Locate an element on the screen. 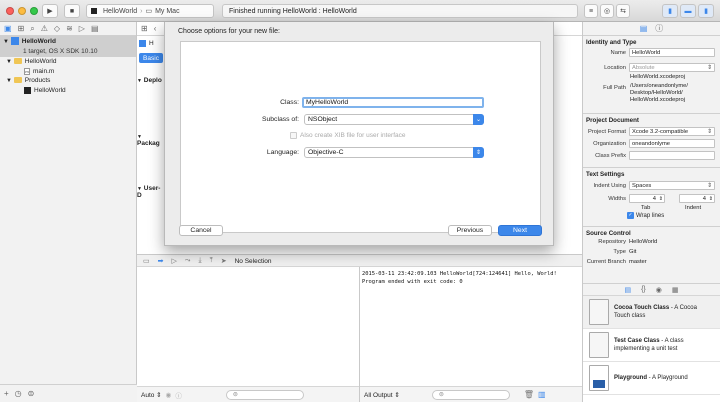 The width and height of the screenshot is (720, 402). test-icon: ◇ is located at coordinates (57, 28).